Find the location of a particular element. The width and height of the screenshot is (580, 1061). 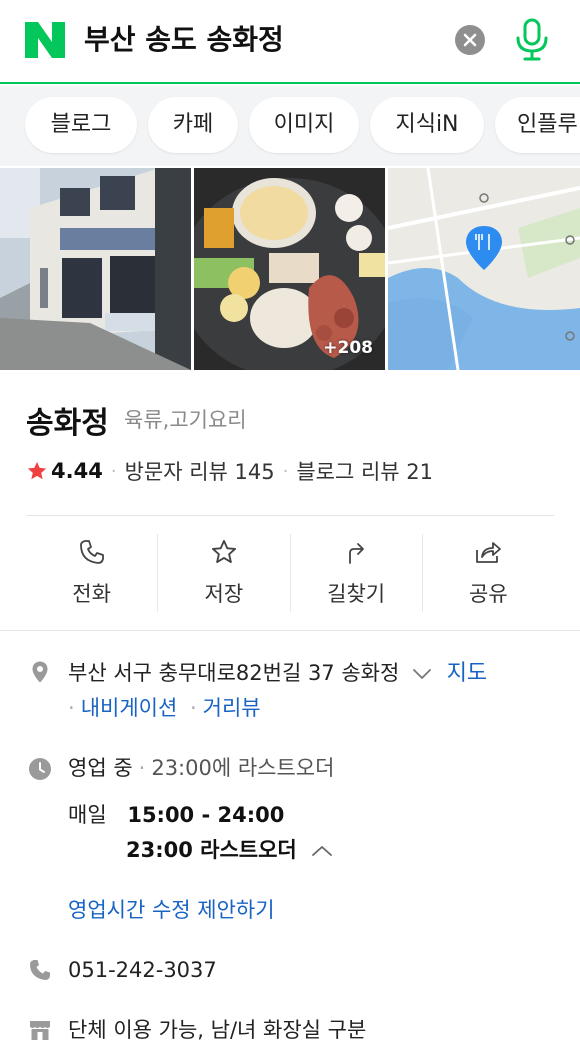

directions-label: 길찾기 is located at coordinates (356, 594).